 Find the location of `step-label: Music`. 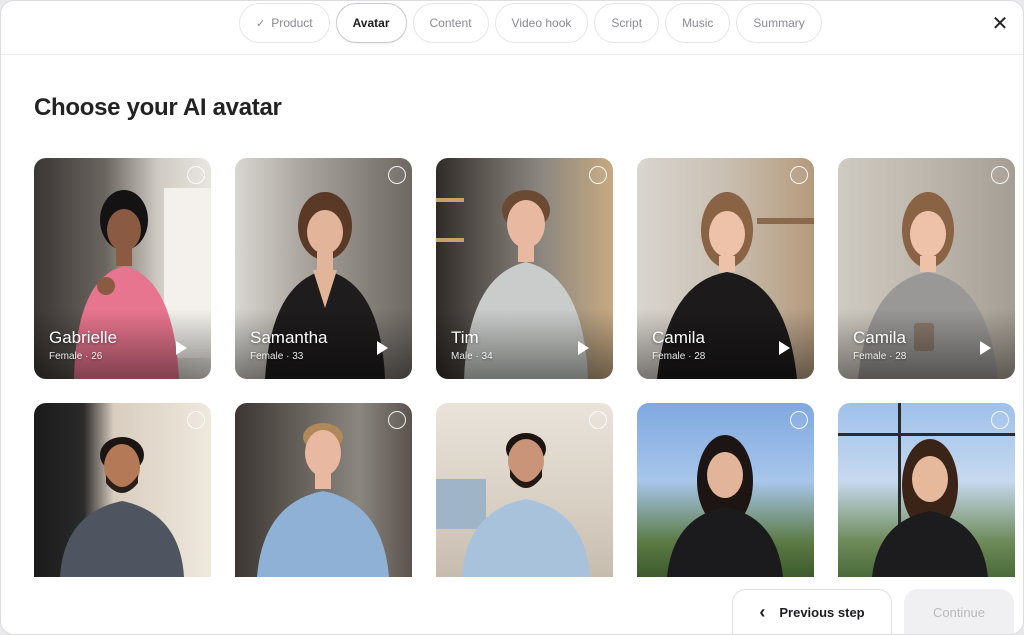

step-label: Music is located at coordinates (698, 23).